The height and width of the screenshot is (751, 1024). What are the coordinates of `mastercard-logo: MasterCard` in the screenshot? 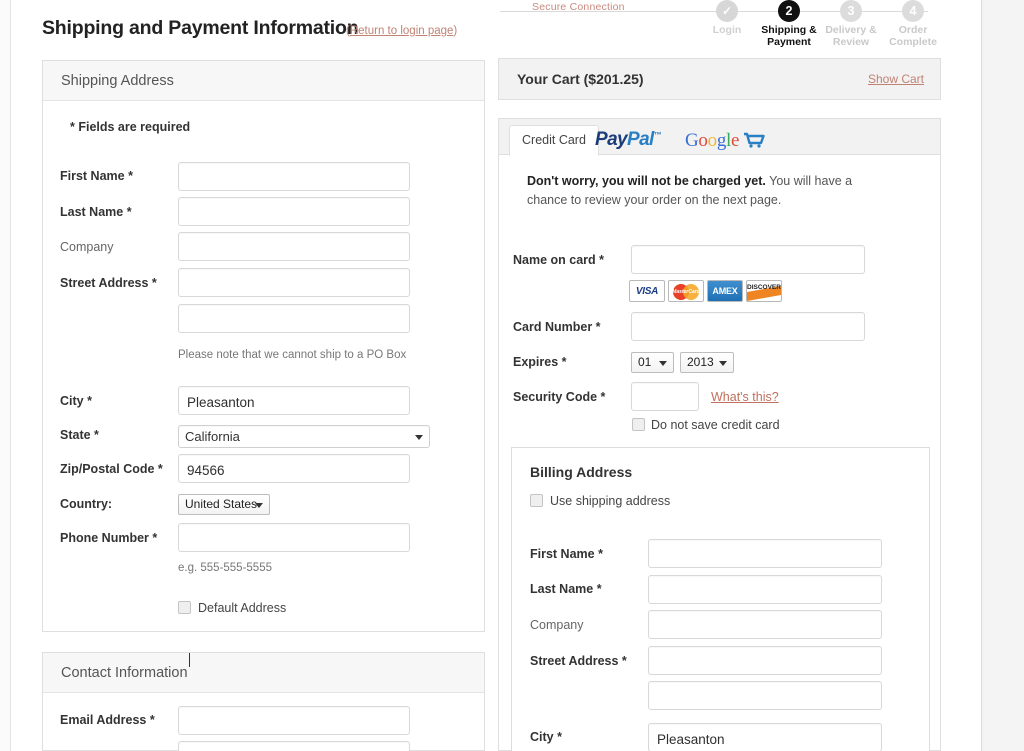 It's located at (686, 291).